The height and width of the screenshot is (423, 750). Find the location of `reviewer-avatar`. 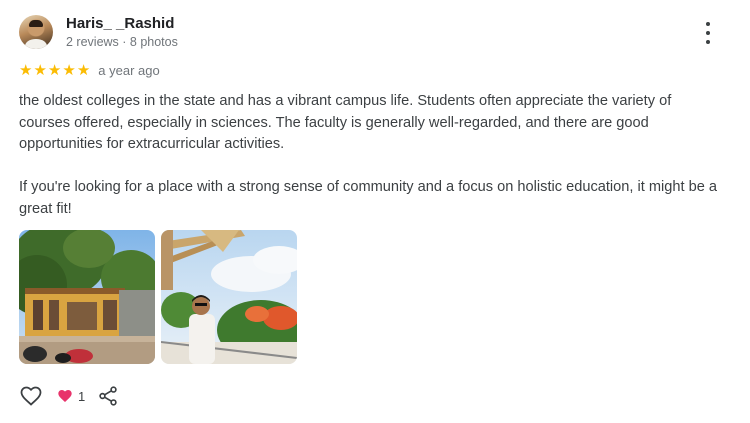

reviewer-avatar is located at coordinates (36, 32).